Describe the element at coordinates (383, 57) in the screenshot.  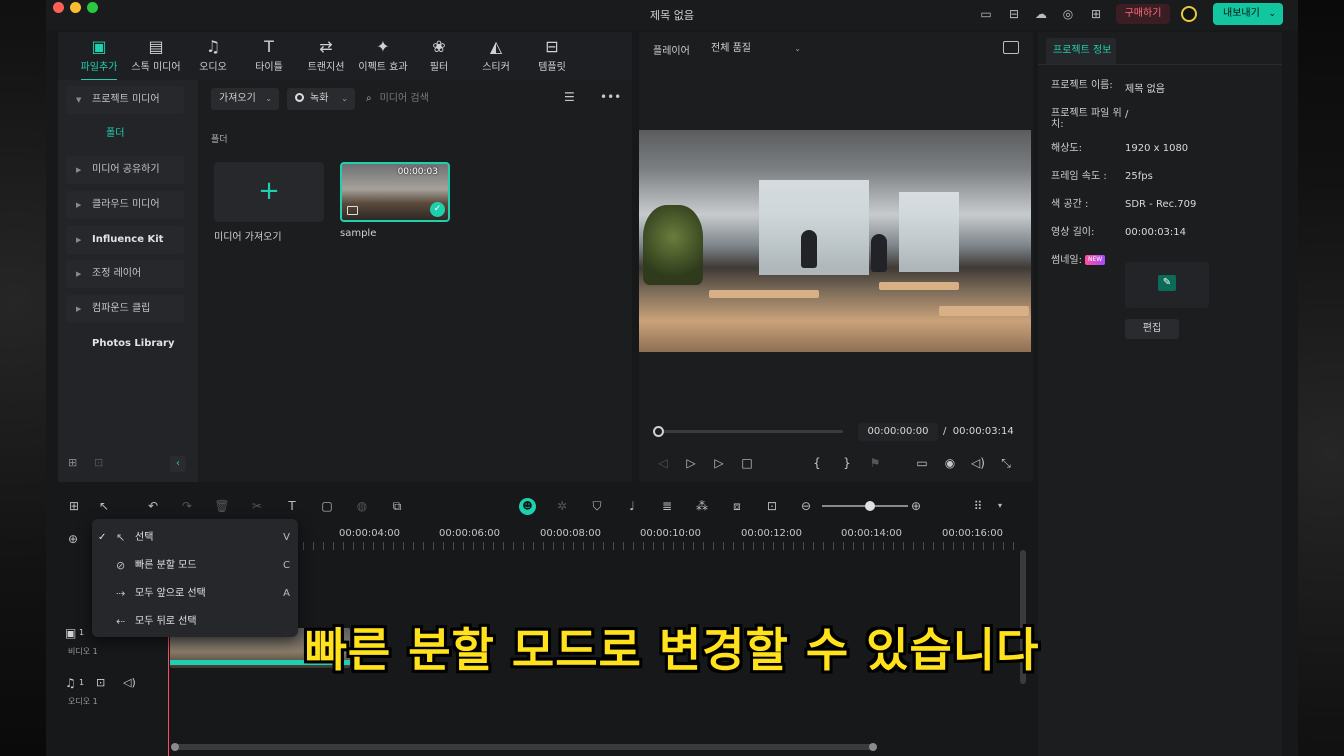
I see `tab-effects: ✦ 이펙트 효과` at that location.